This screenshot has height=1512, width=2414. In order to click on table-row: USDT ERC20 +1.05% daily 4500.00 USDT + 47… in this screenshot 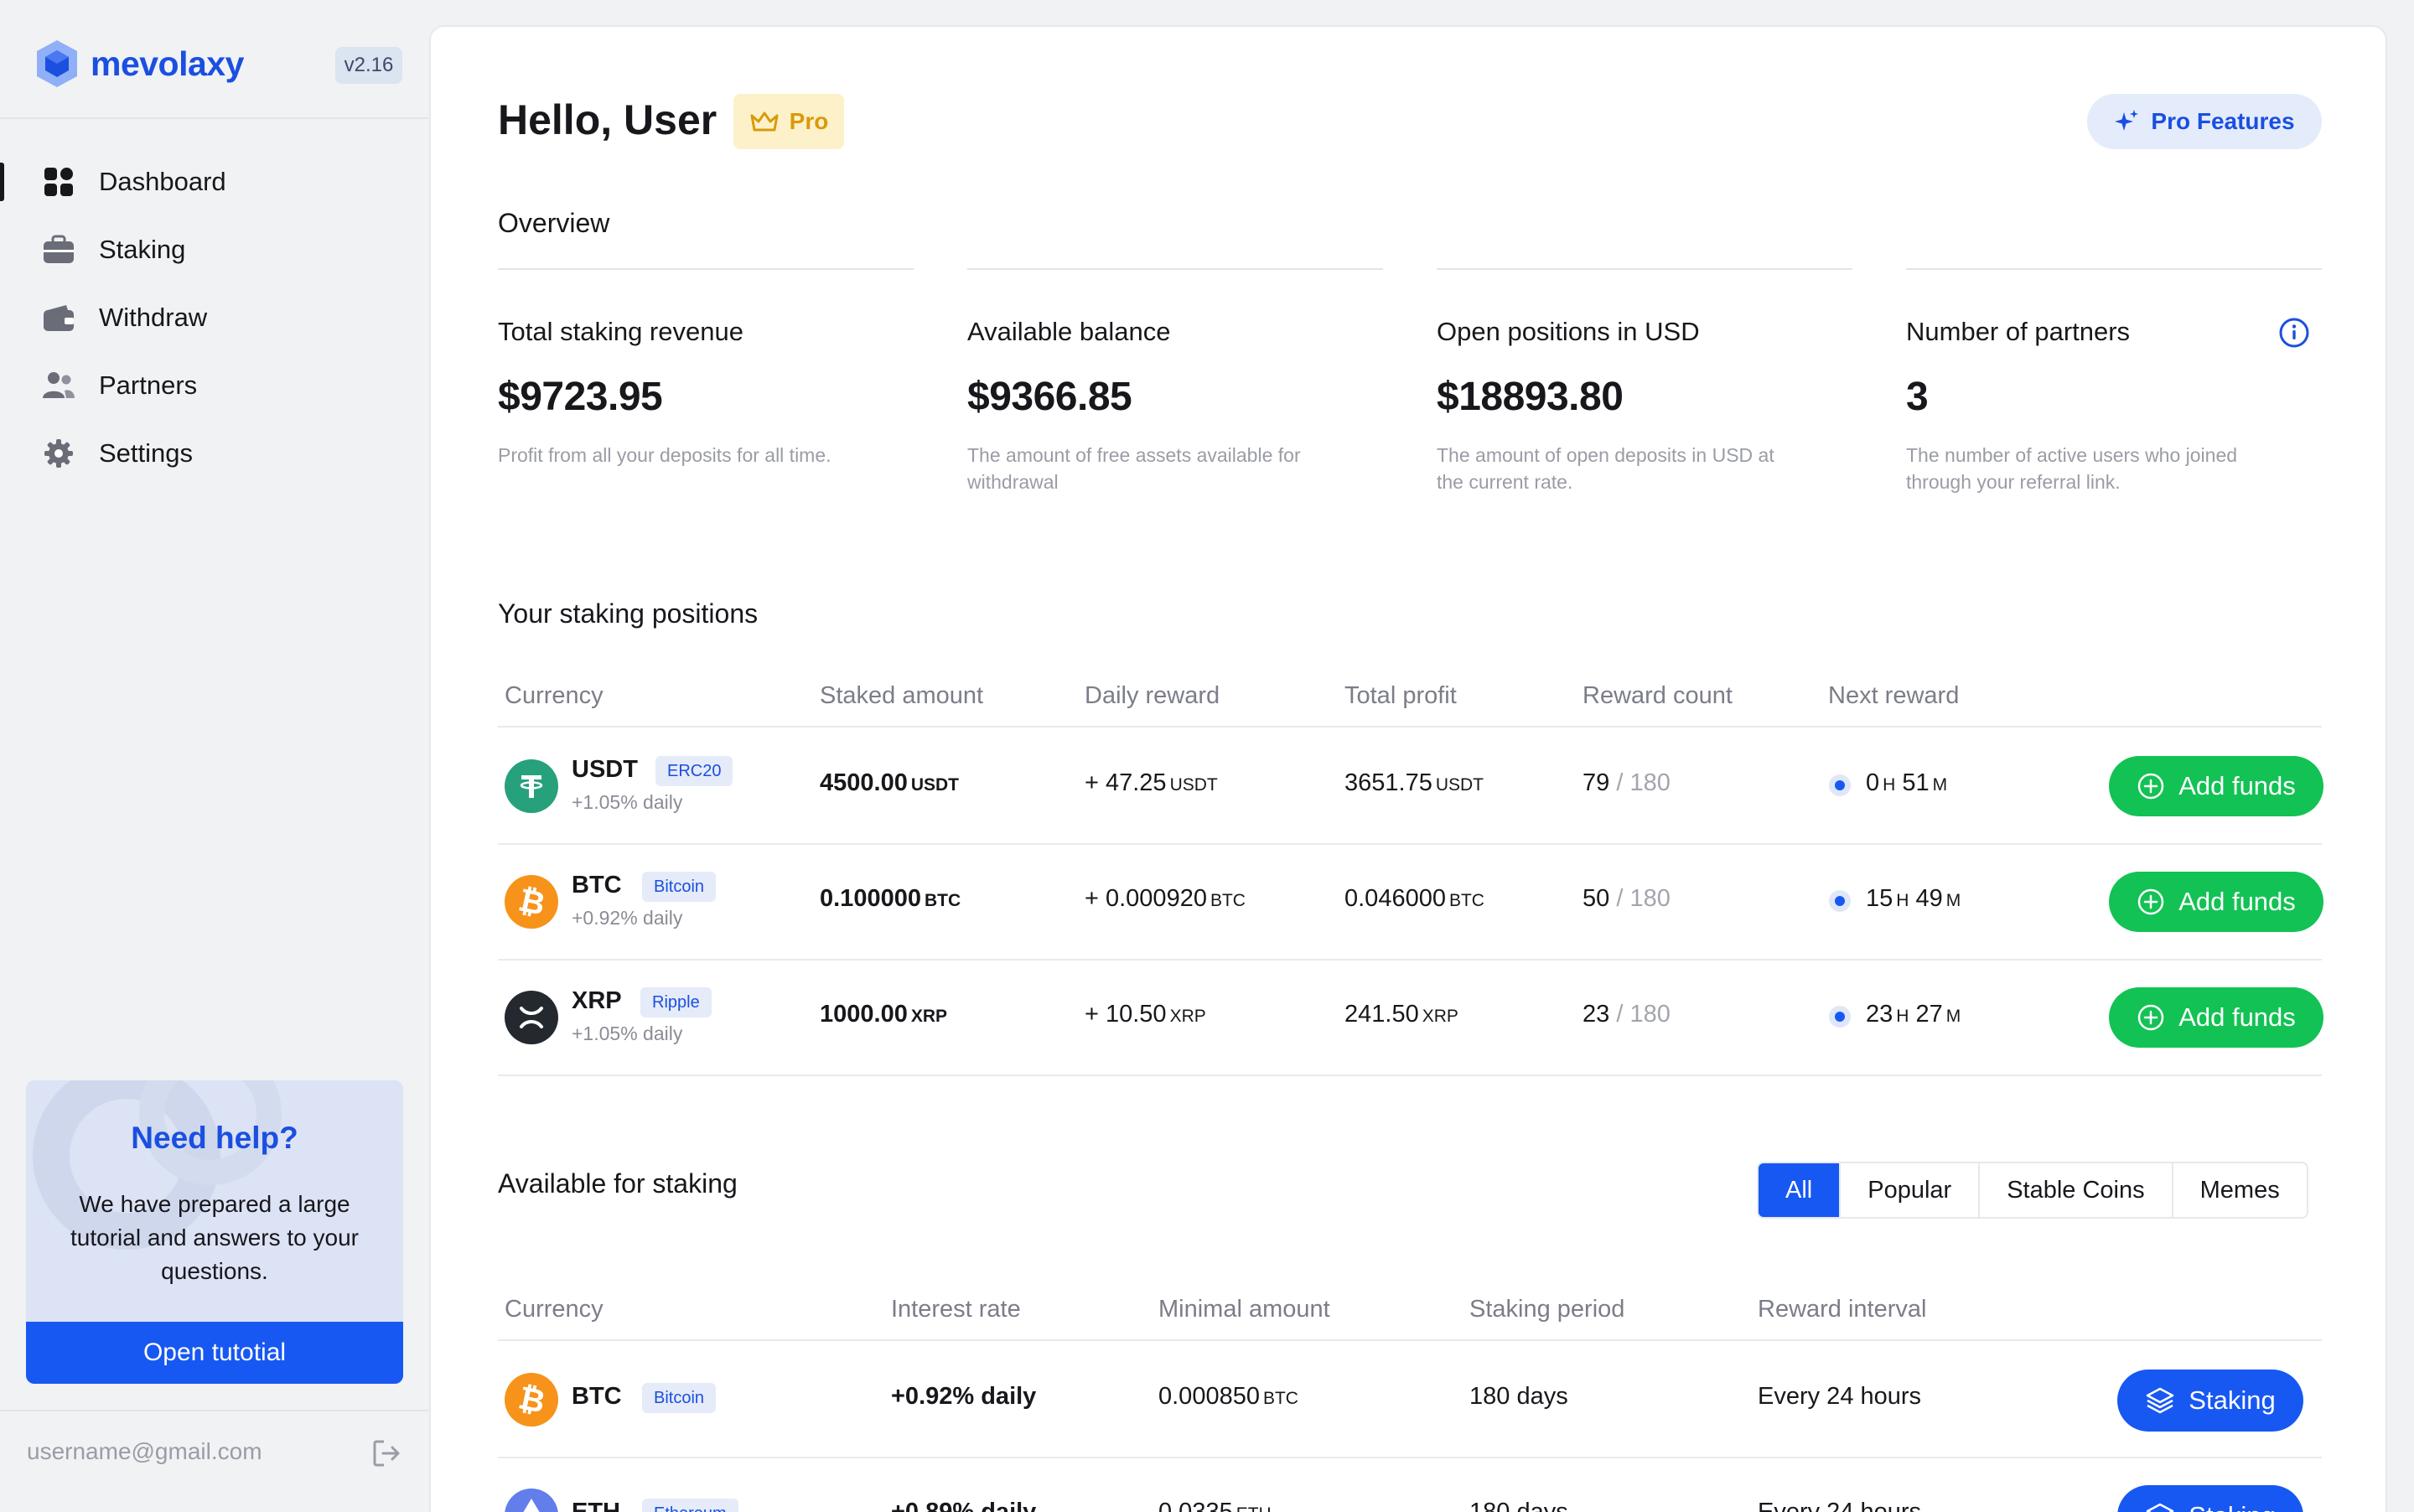, I will do `click(1411, 787)`.